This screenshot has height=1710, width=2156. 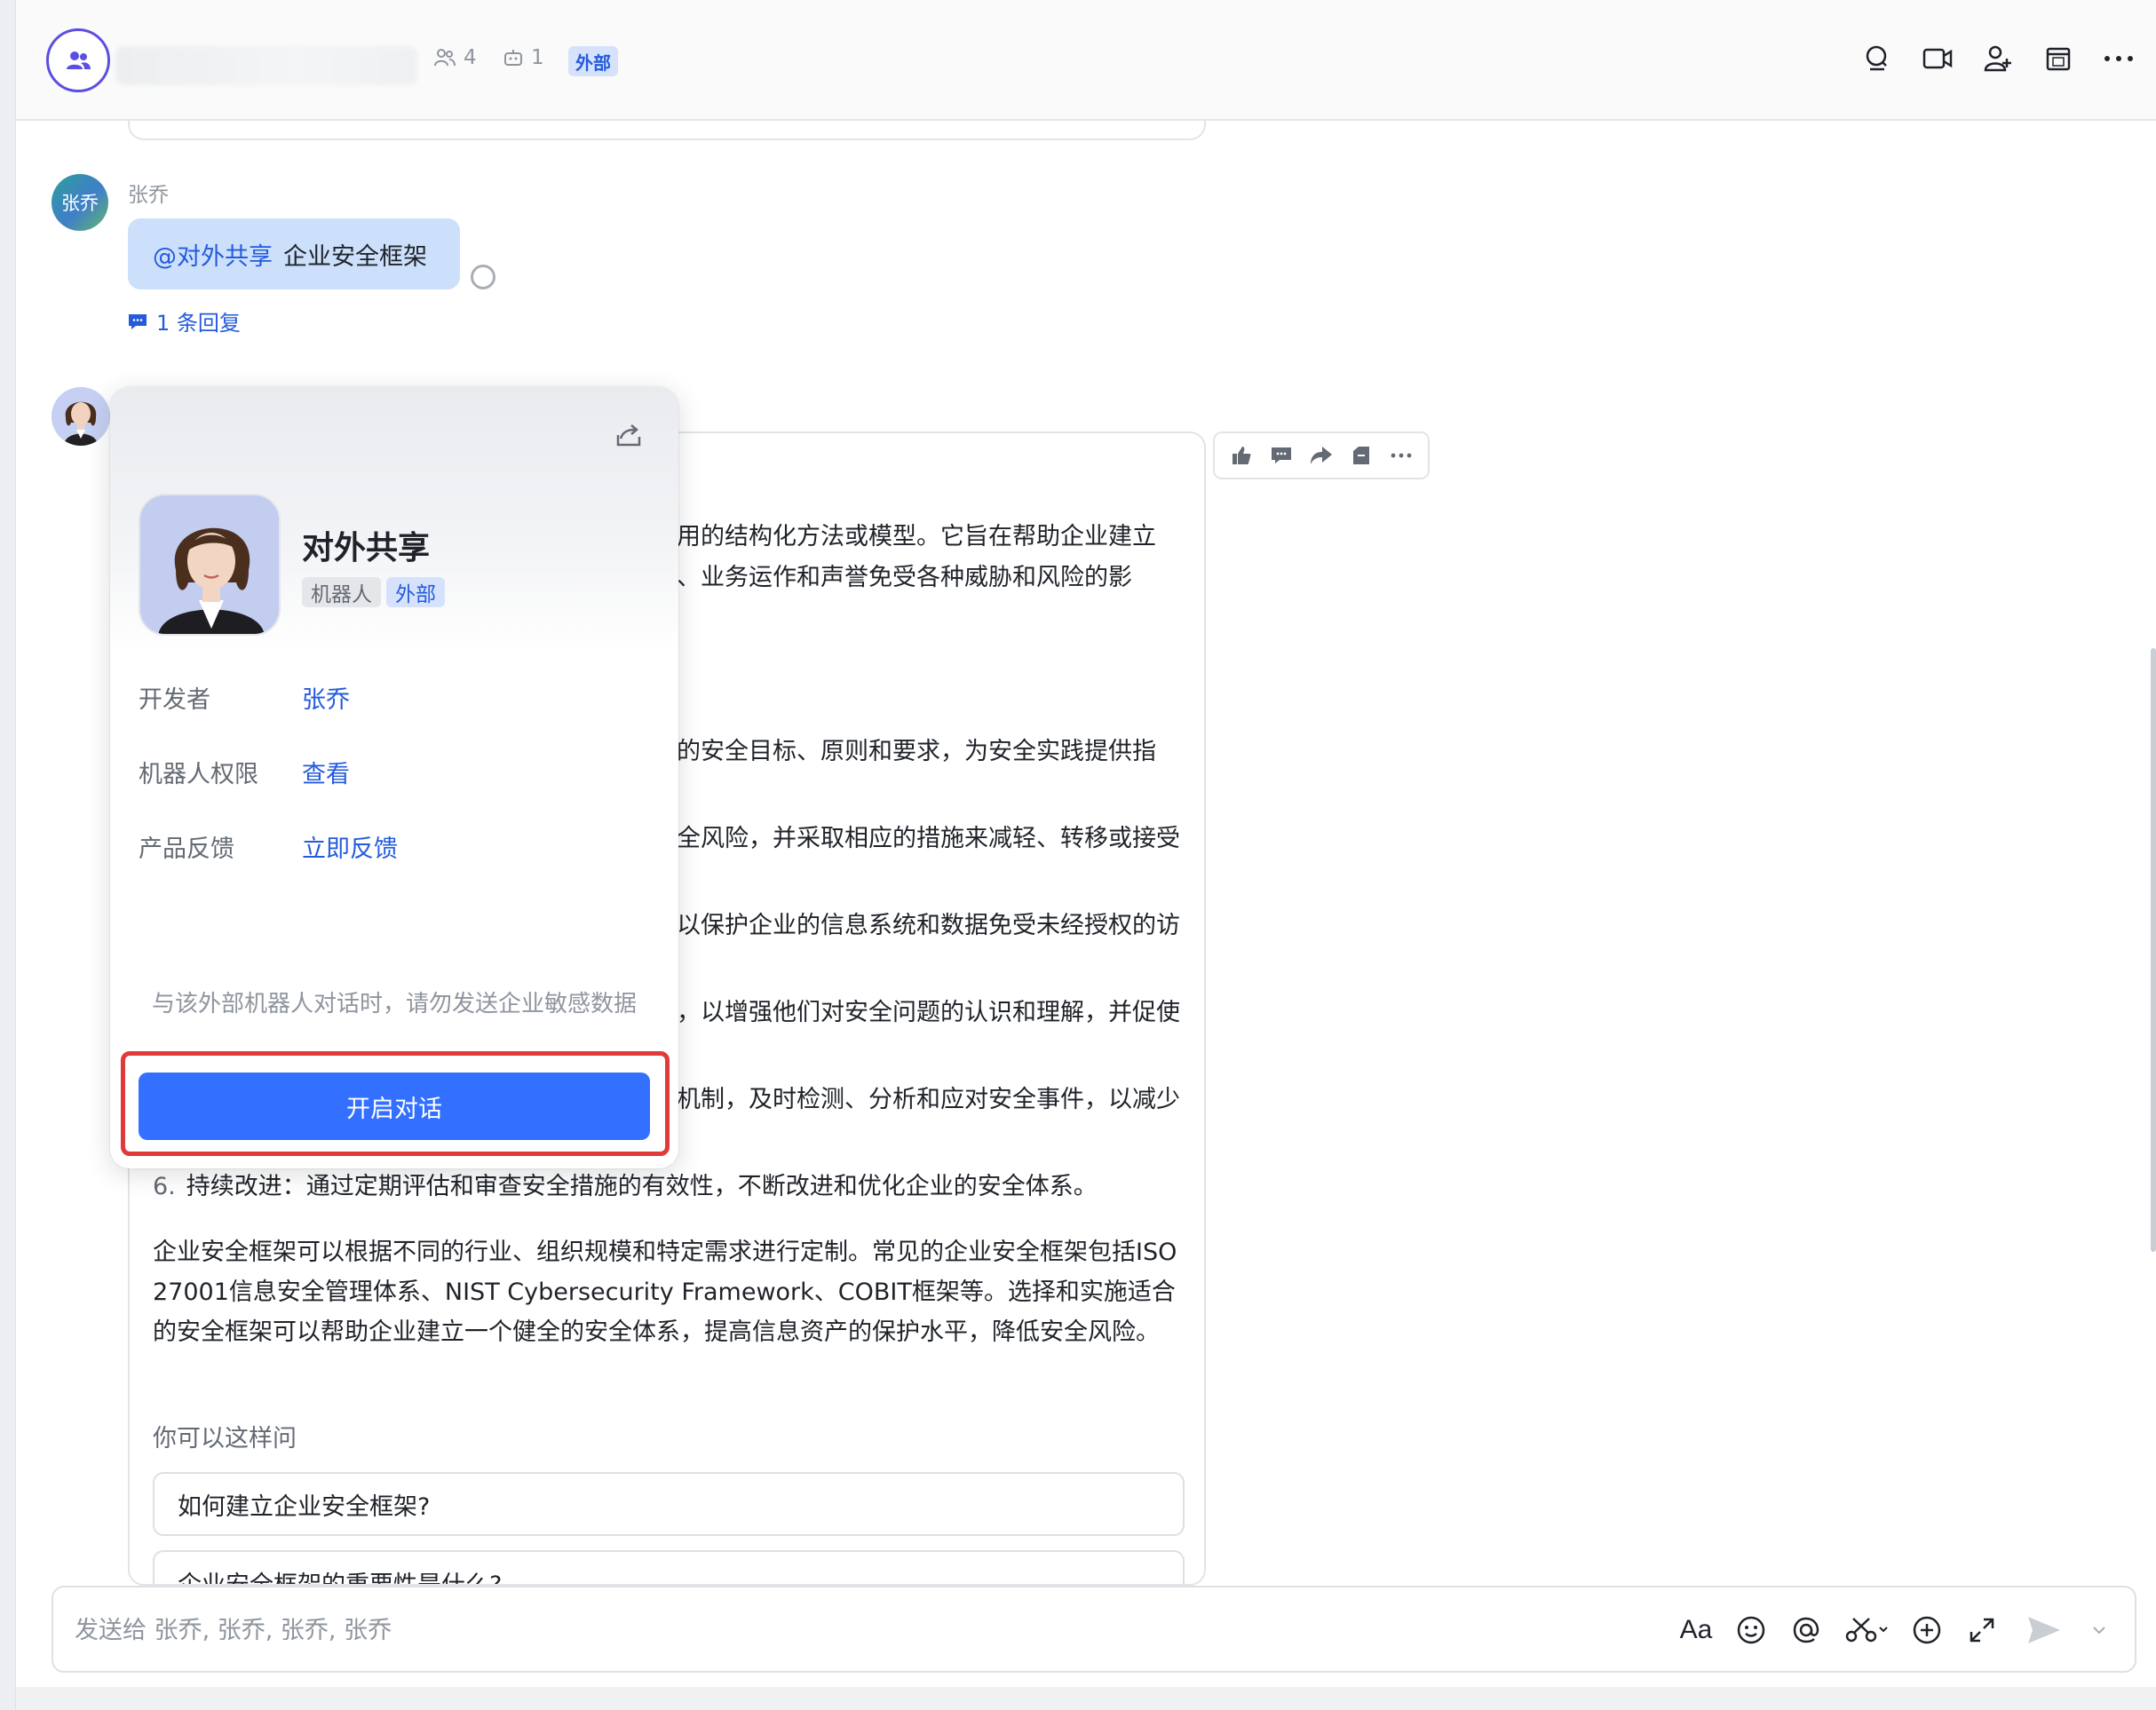 I want to click on group-avatar, so click(x=78, y=60).